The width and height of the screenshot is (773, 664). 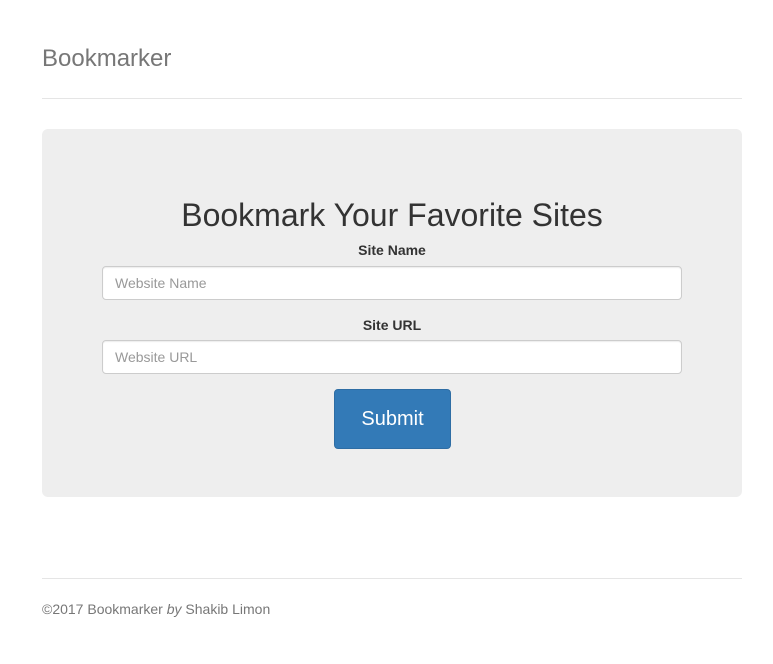 I want to click on header: Bookmarker, so click(x=392, y=49).